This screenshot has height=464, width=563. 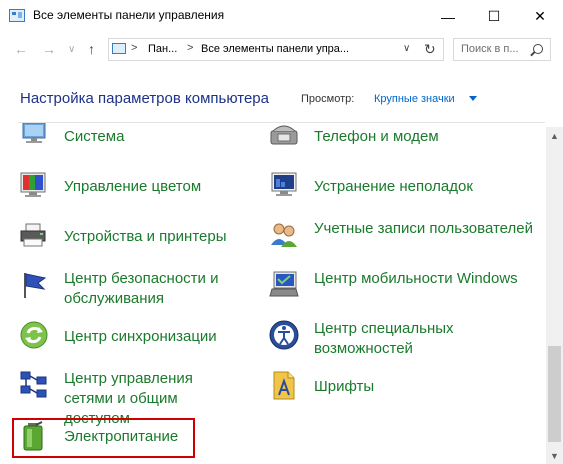 I want to click on view-mode-dropdown: Крупные значки, so click(x=414, y=99).